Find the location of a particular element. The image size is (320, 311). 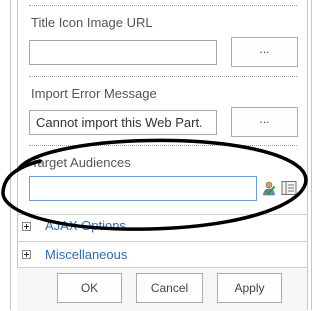

left-border-outer is located at coordinates (10, 155).